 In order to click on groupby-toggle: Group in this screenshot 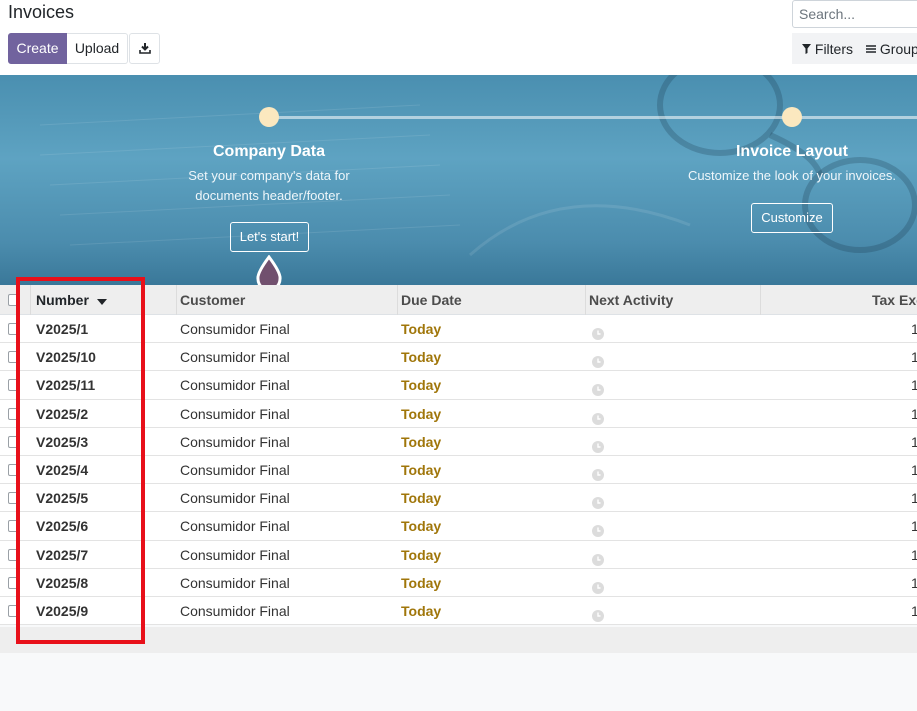, I will do `click(891, 49)`.